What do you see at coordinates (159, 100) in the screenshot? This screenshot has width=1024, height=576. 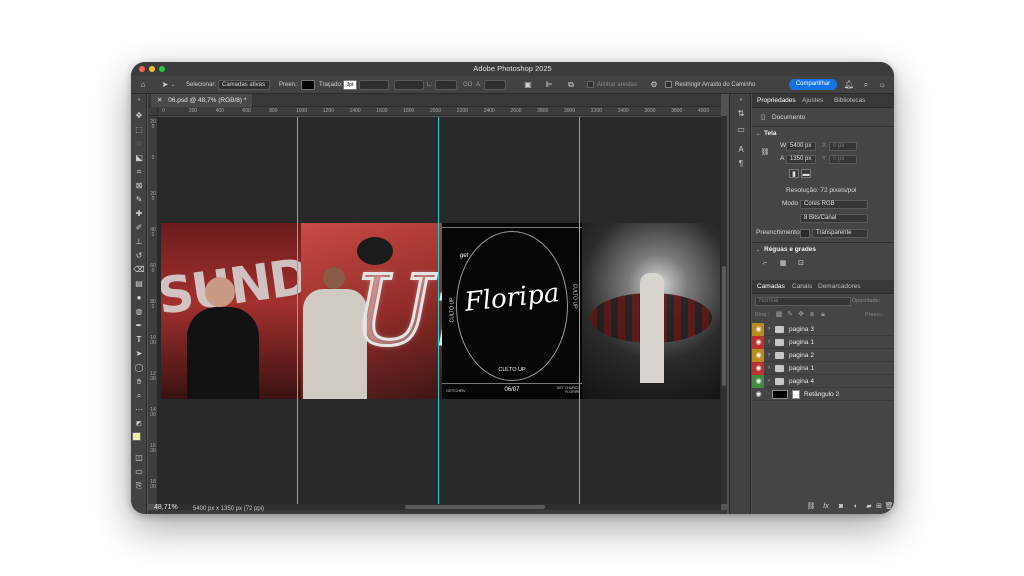 I see `close-tab-icon: ✕` at bounding box center [159, 100].